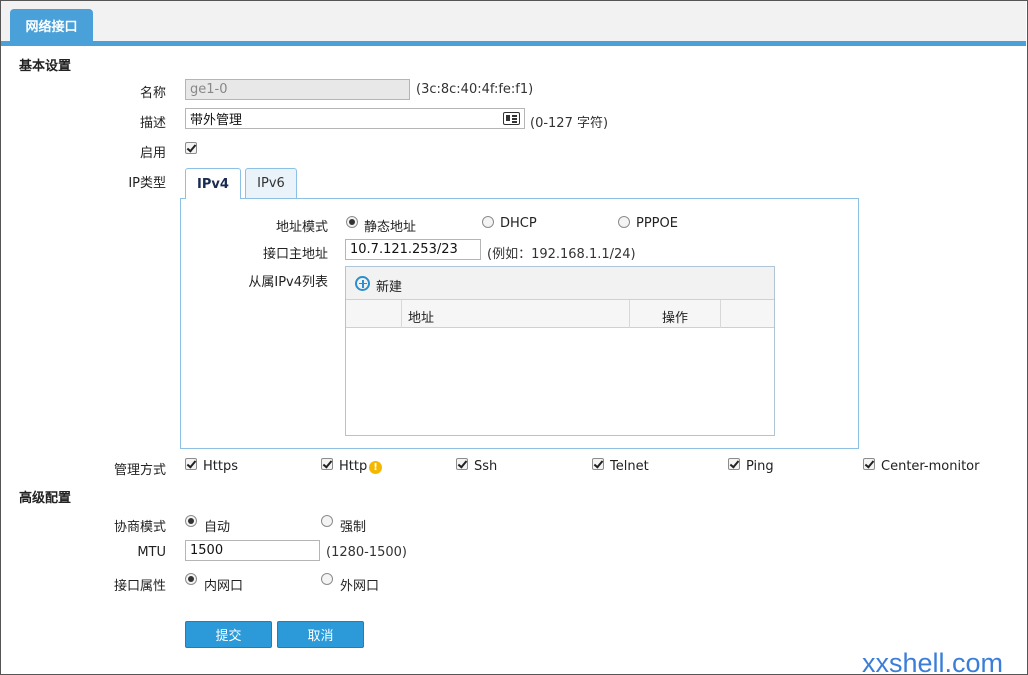  Describe the element at coordinates (152, 93) in the screenshot. I see `name-label: 名称` at that location.